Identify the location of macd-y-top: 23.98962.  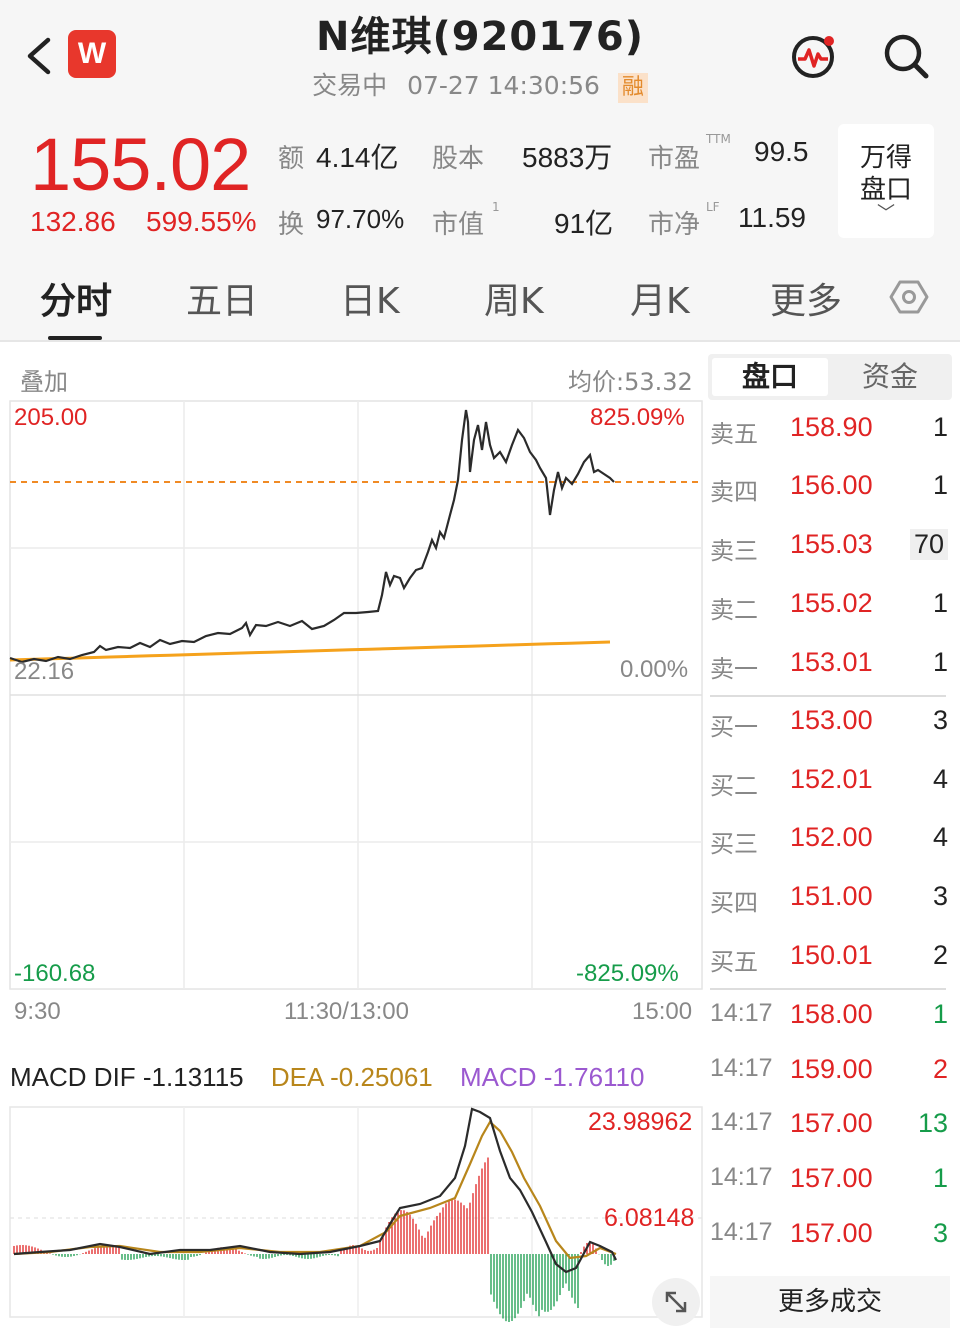
(640, 1122).